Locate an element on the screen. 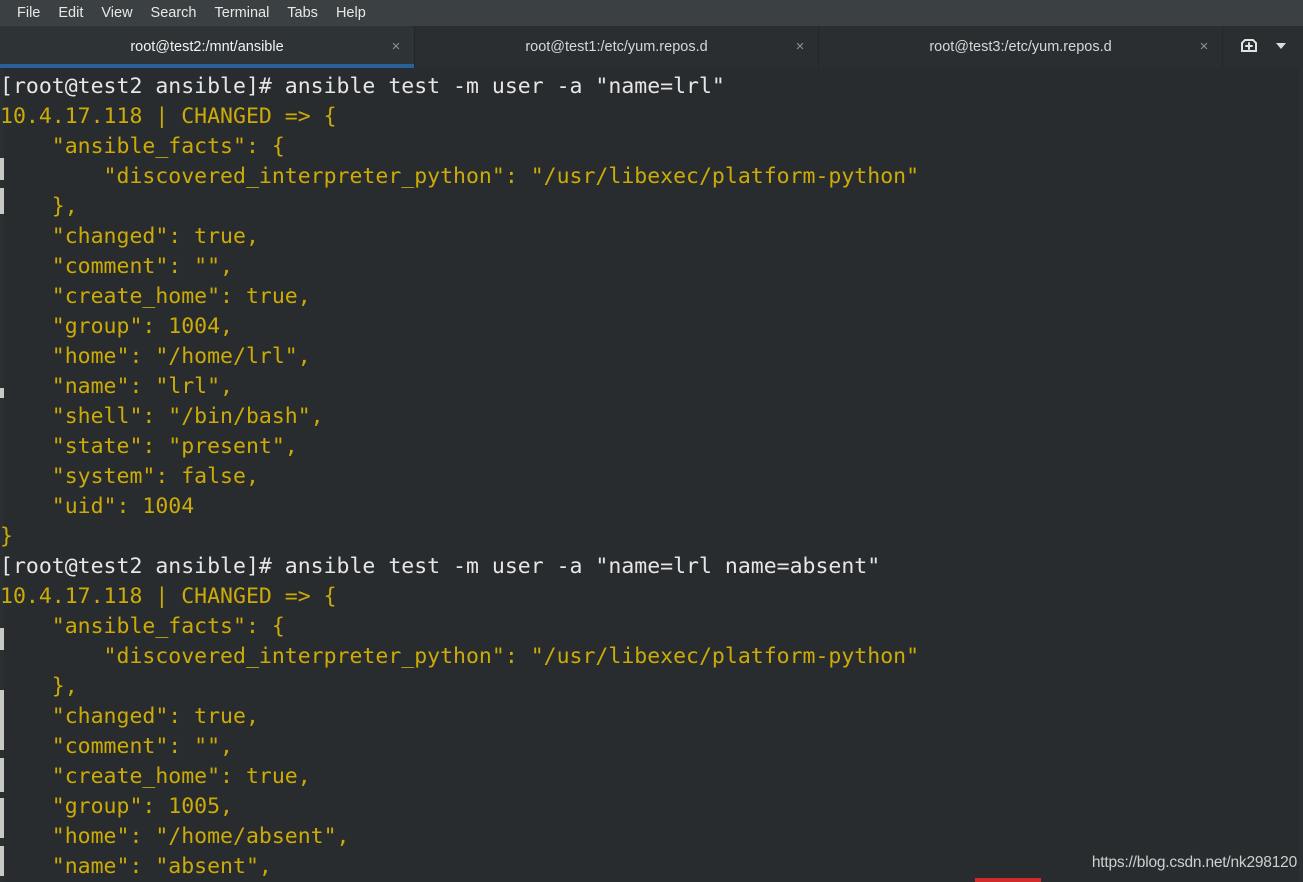  menu-item-terminal: Terminal is located at coordinates (242, 13).